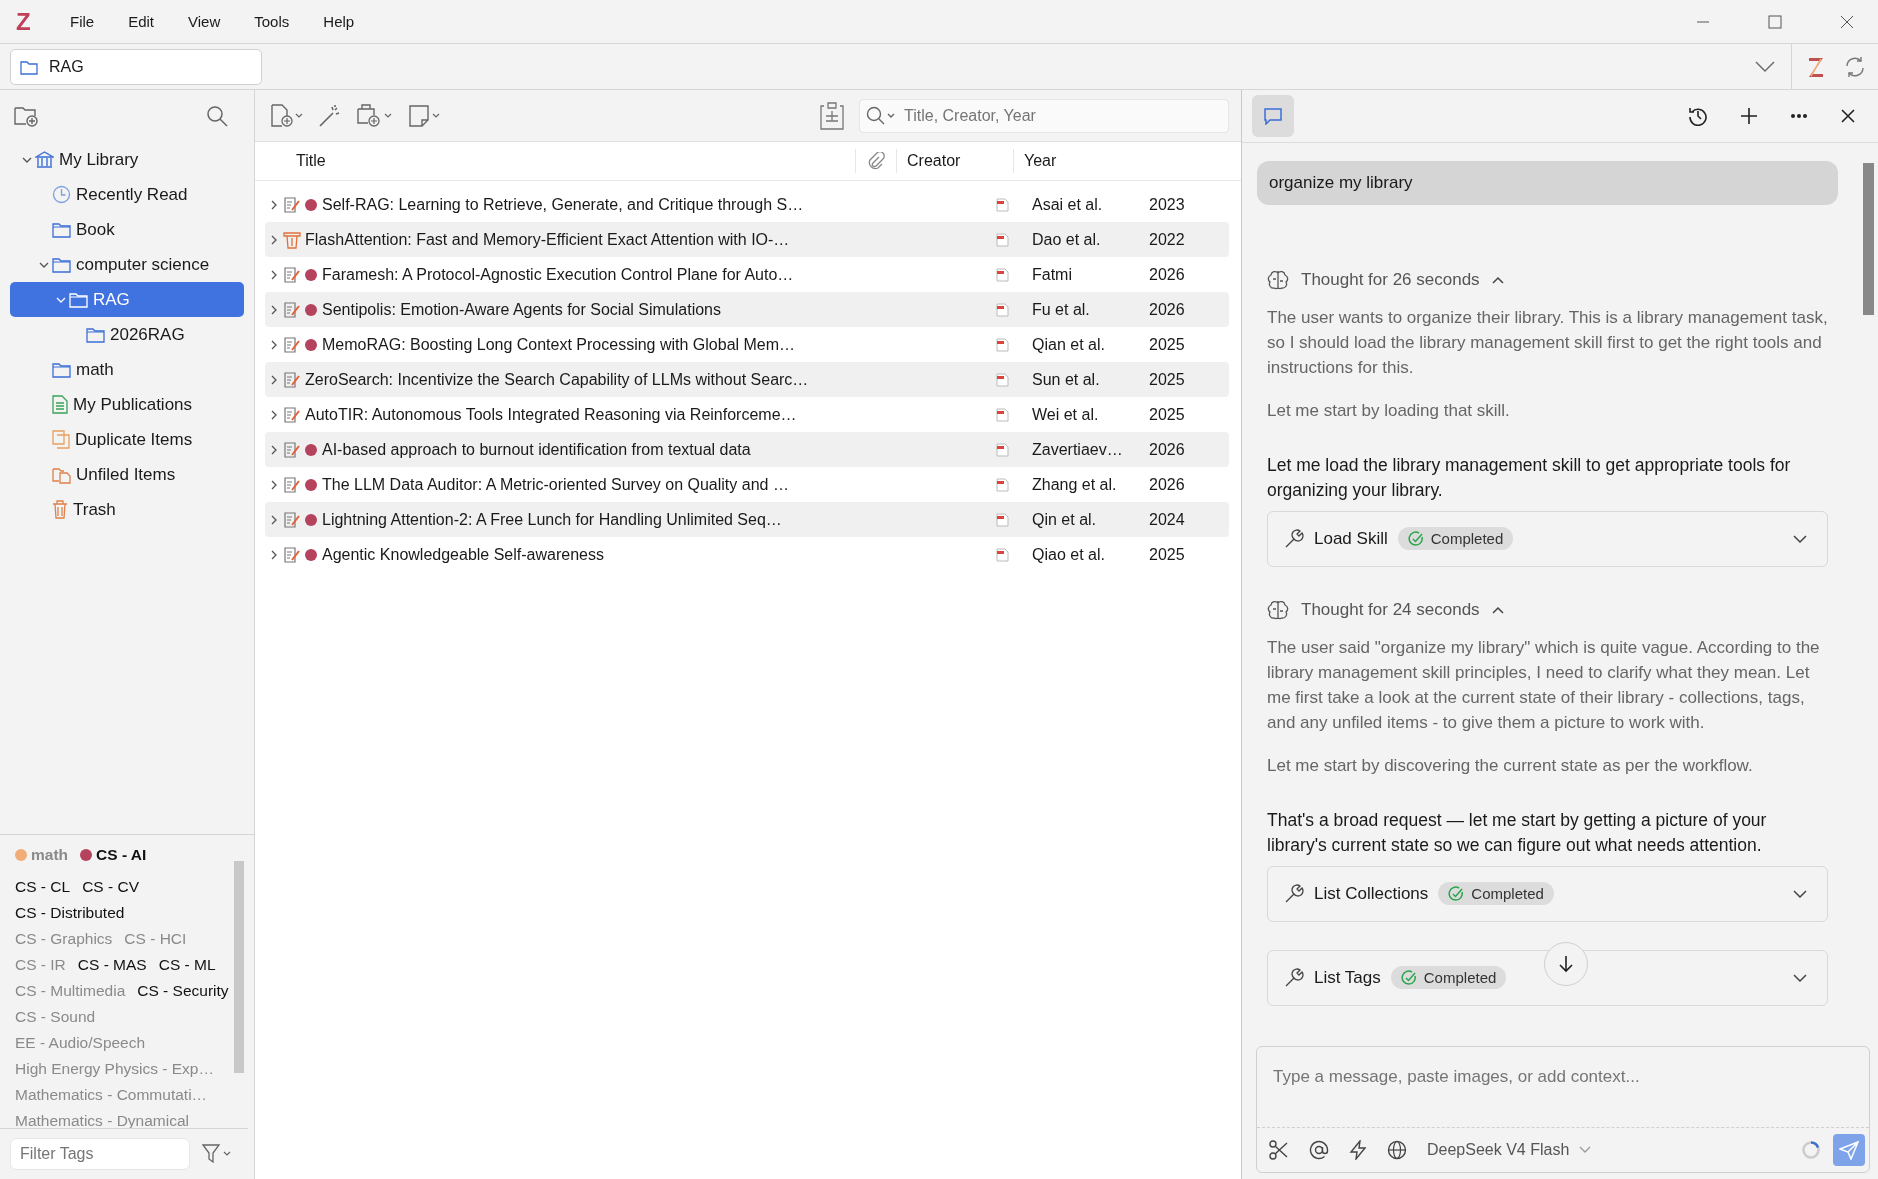 This screenshot has height=1179, width=1878. What do you see at coordinates (141, 21) in the screenshot?
I see `menu-item: Edit` at bounding box center [141, 21].